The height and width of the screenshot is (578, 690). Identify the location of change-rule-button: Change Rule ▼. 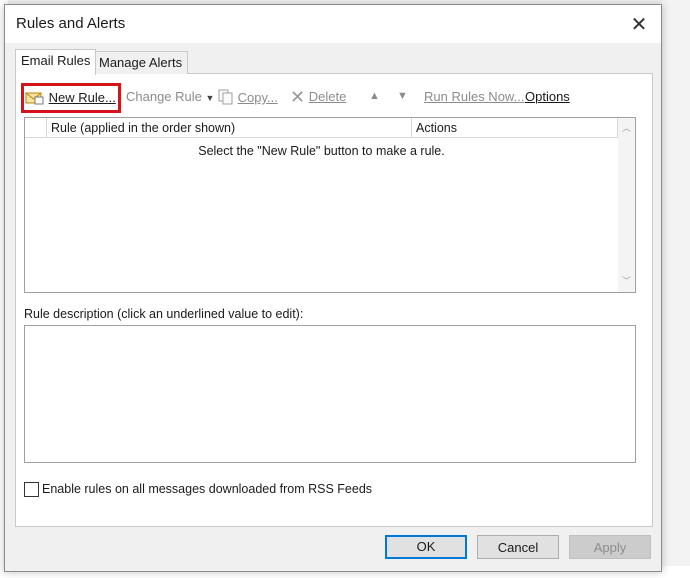
(170, 96).